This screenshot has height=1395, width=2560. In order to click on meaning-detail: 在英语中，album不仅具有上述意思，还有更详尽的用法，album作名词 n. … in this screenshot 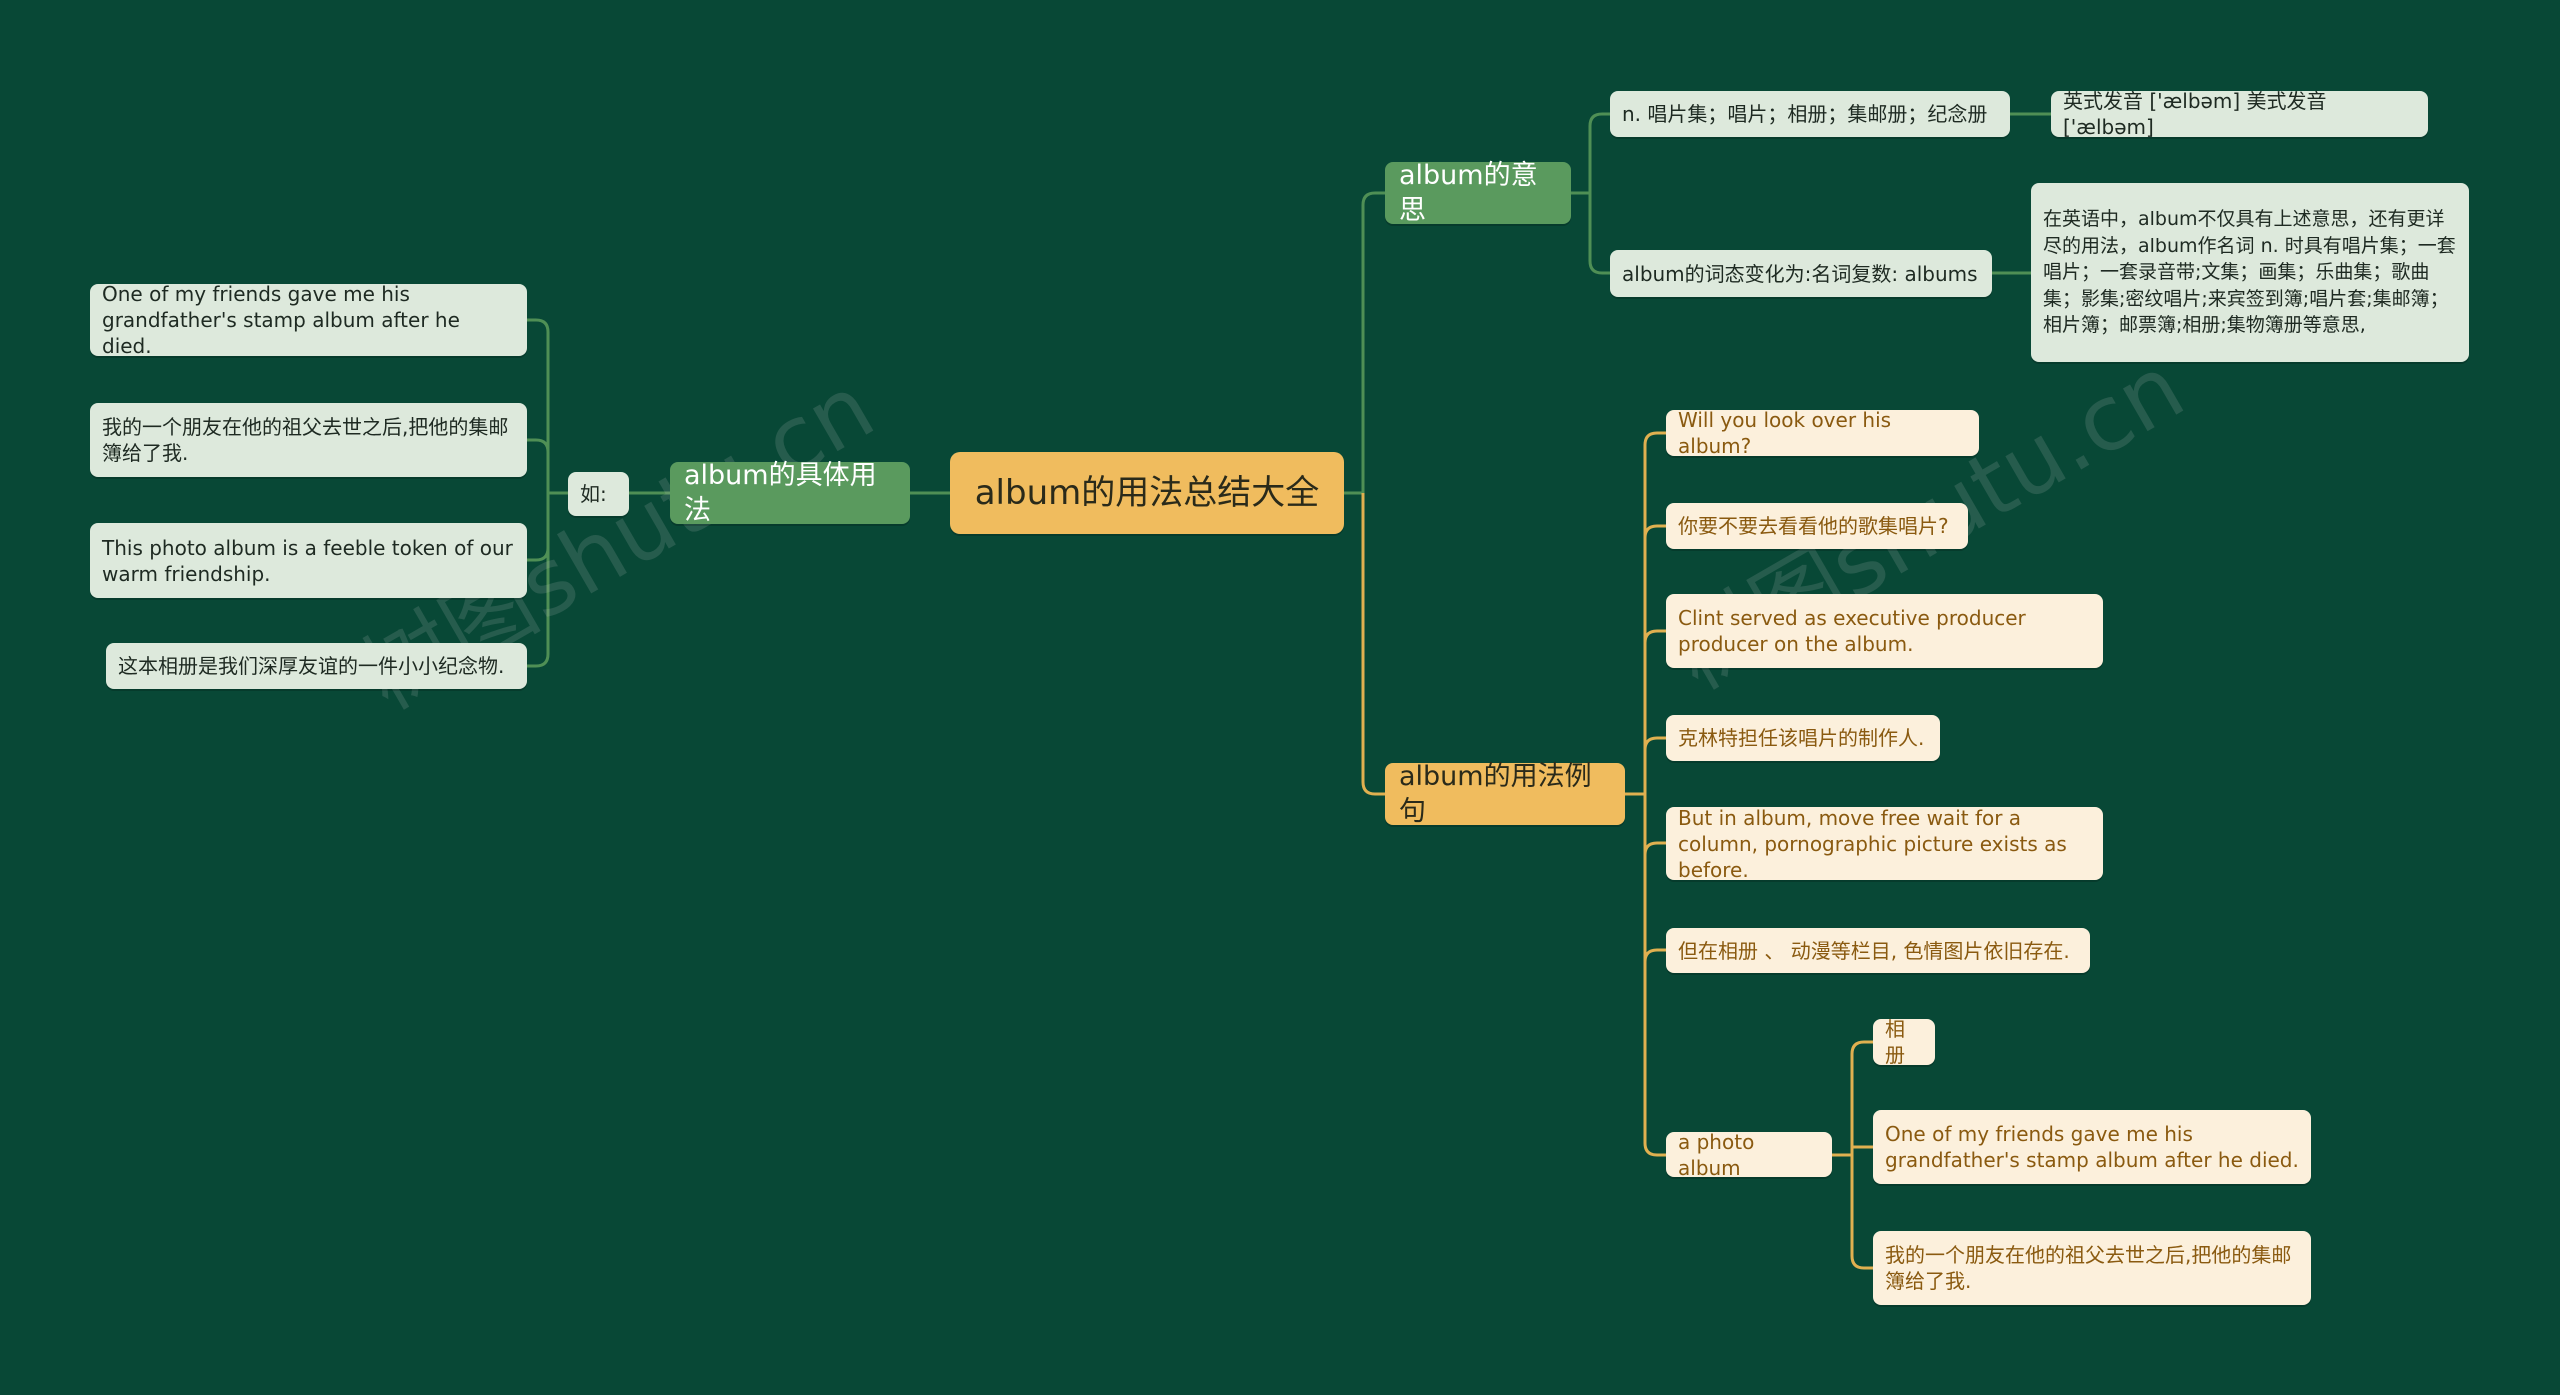, I will do `click(2250, 272)`.